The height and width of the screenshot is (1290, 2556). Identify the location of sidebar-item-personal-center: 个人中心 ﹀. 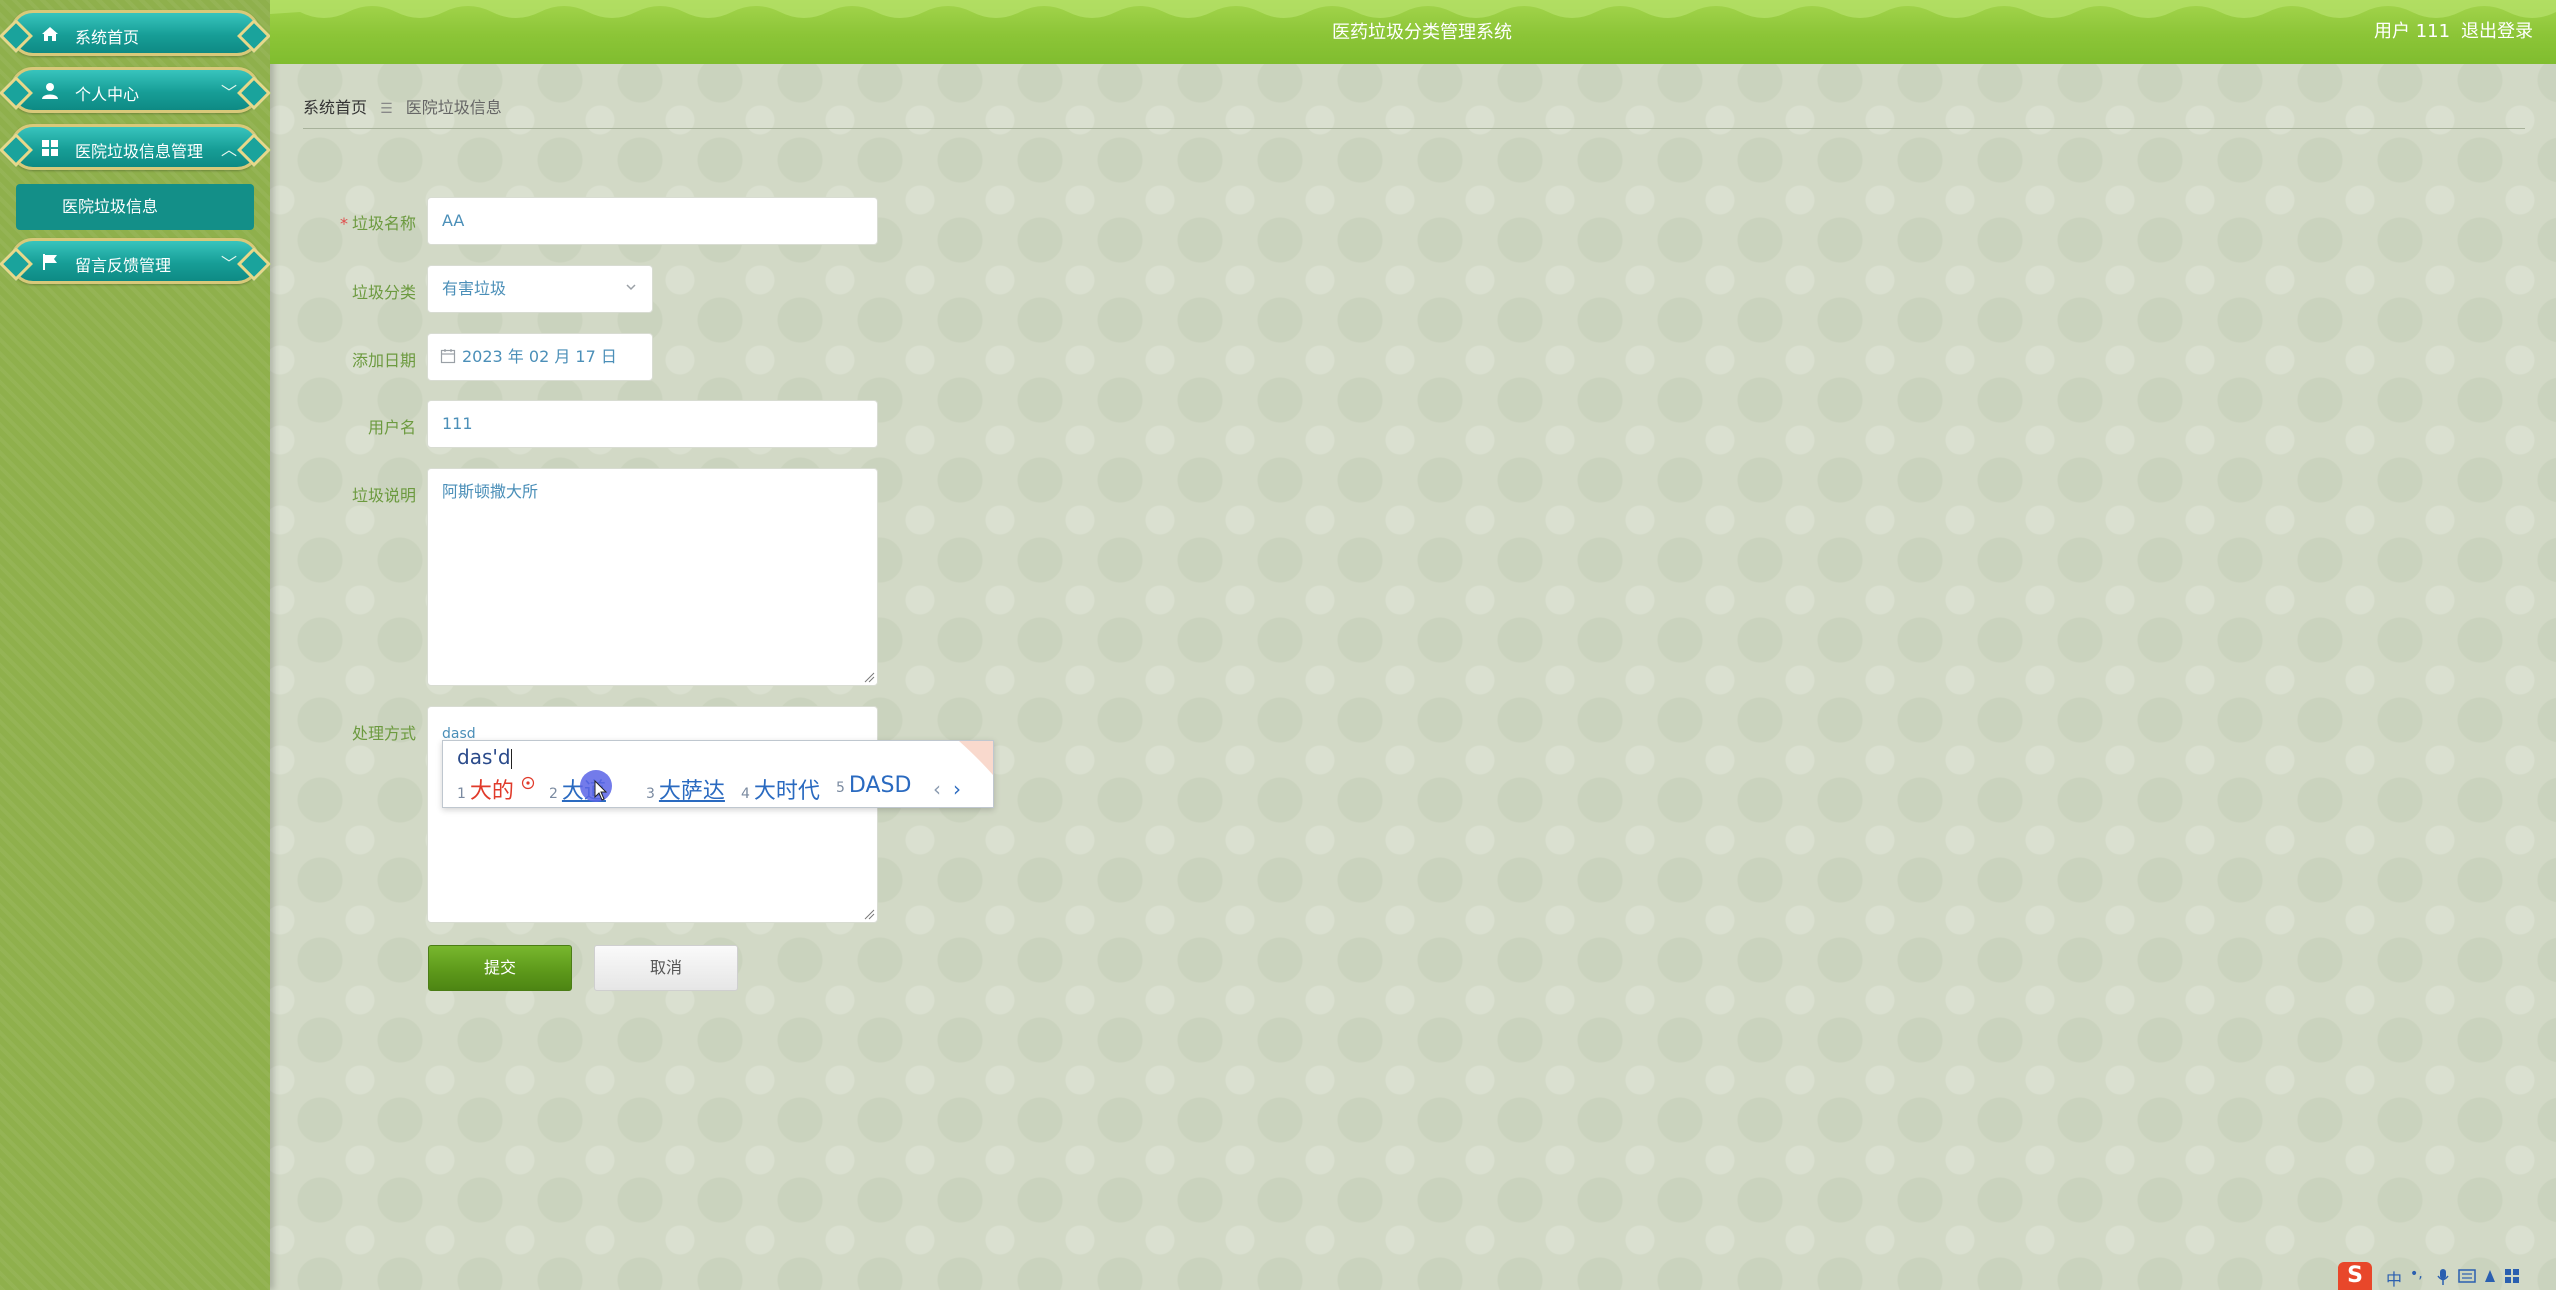
(135, 90).